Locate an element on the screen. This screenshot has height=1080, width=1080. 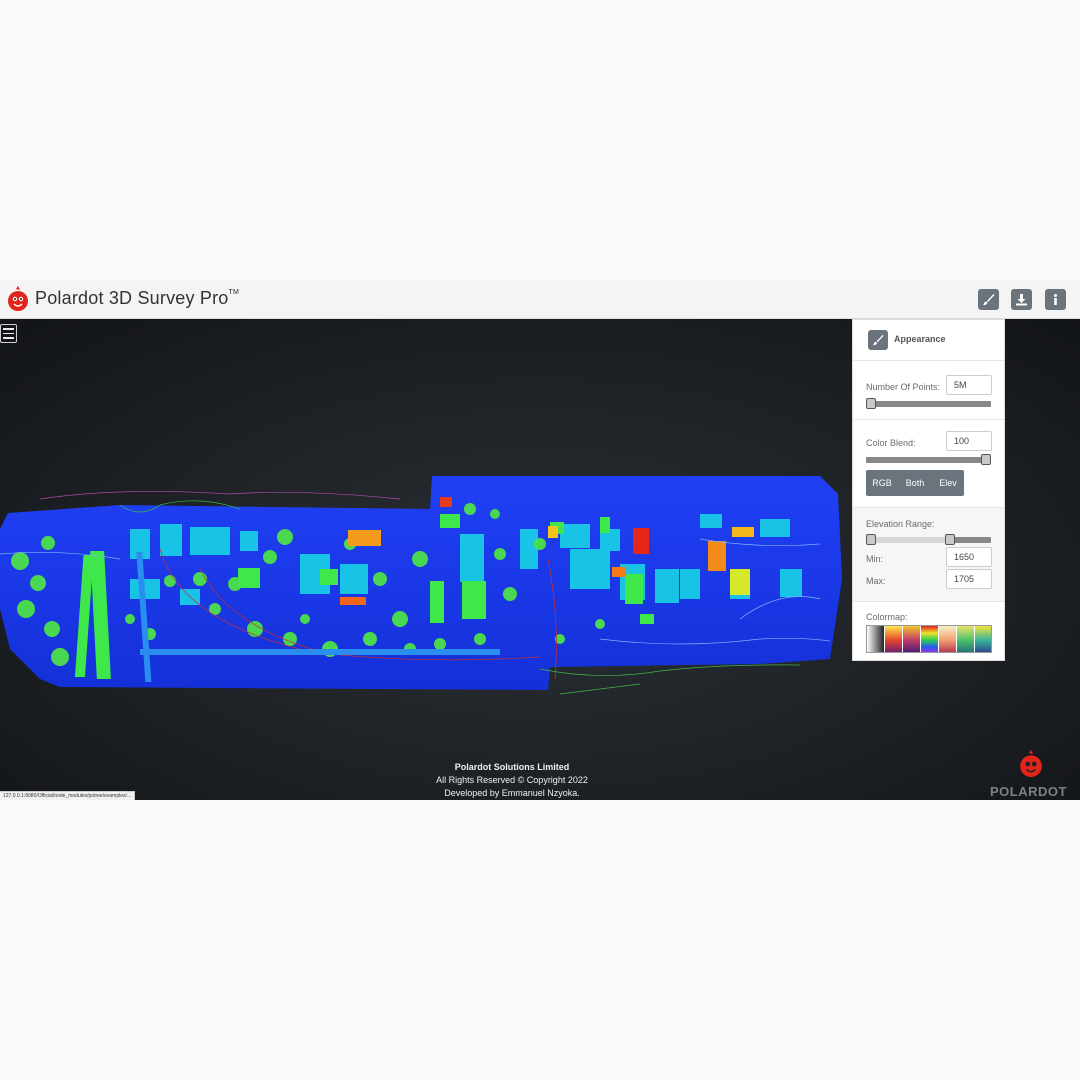
colormap-cividis is located at coordinates (983, 639).